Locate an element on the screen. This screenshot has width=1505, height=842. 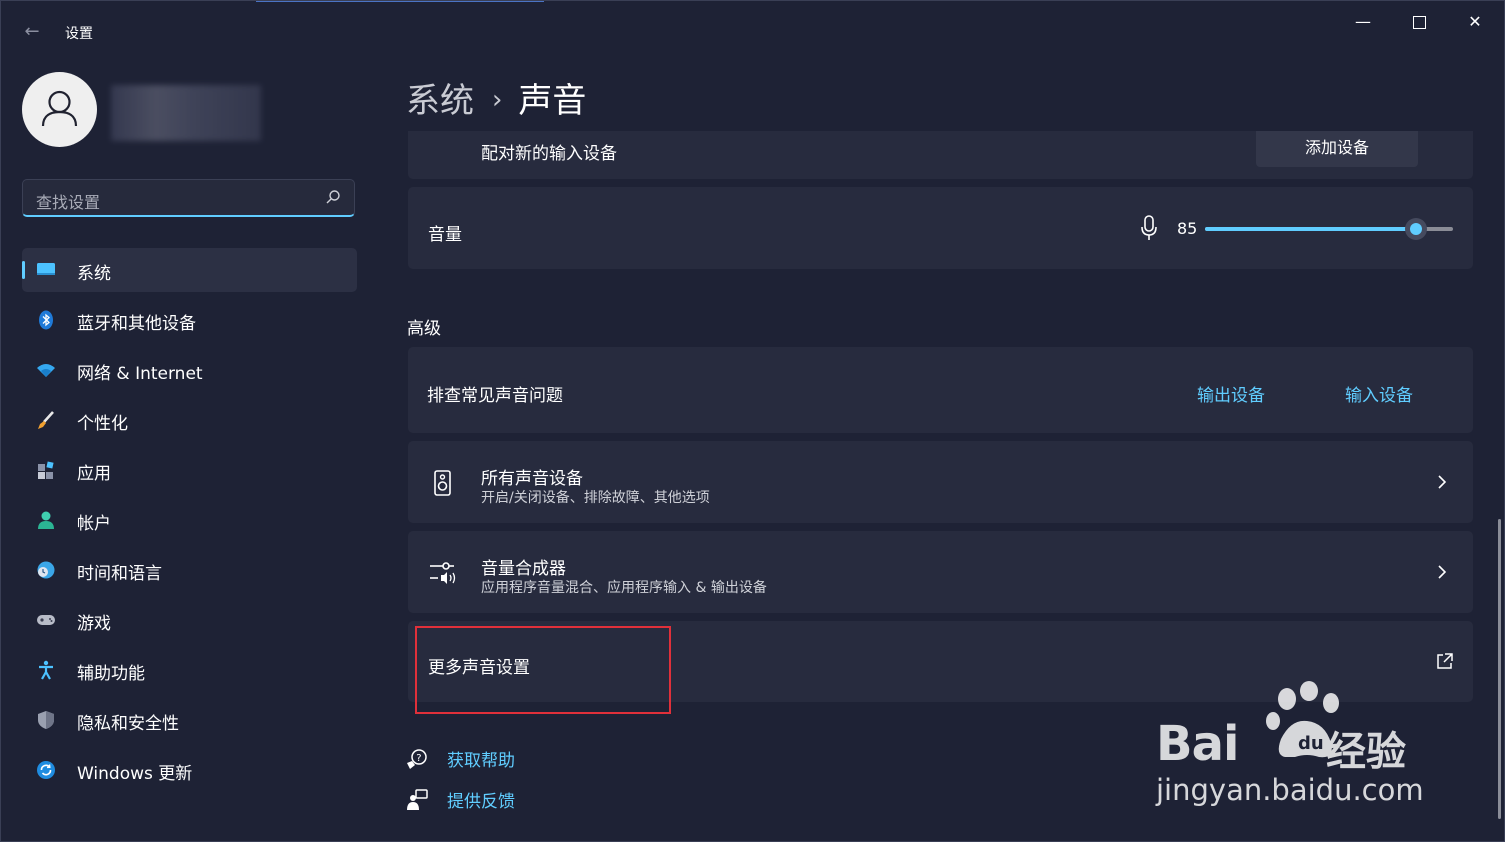
input-device-link: 输入设备 is located at coordinates (1379, 393).